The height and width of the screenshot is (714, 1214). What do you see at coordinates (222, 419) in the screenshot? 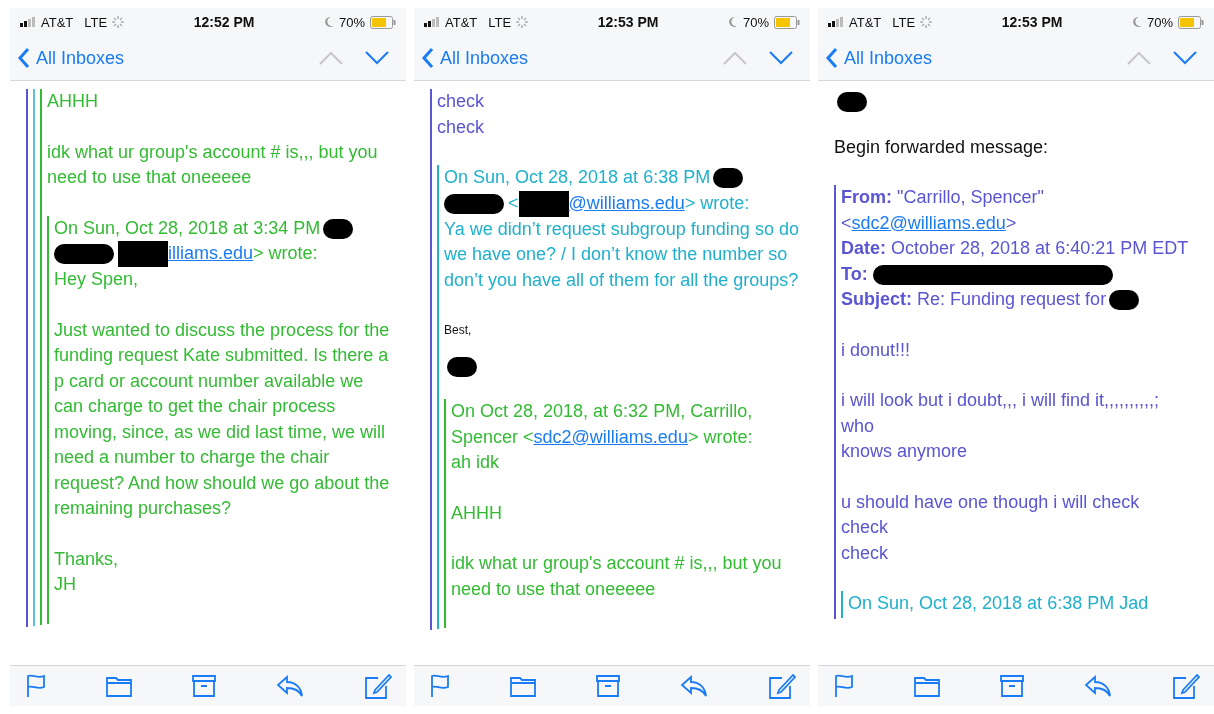
I see `message-text: Just wanted to discuss the process for the funding request Kate submitted. Is there a p card or account number available we can charge to get the chair process moving, since, as we did last time, we will need a number to charge the chair request? And how should we go about the remaining purchases?` at bounding box center [222, 419].